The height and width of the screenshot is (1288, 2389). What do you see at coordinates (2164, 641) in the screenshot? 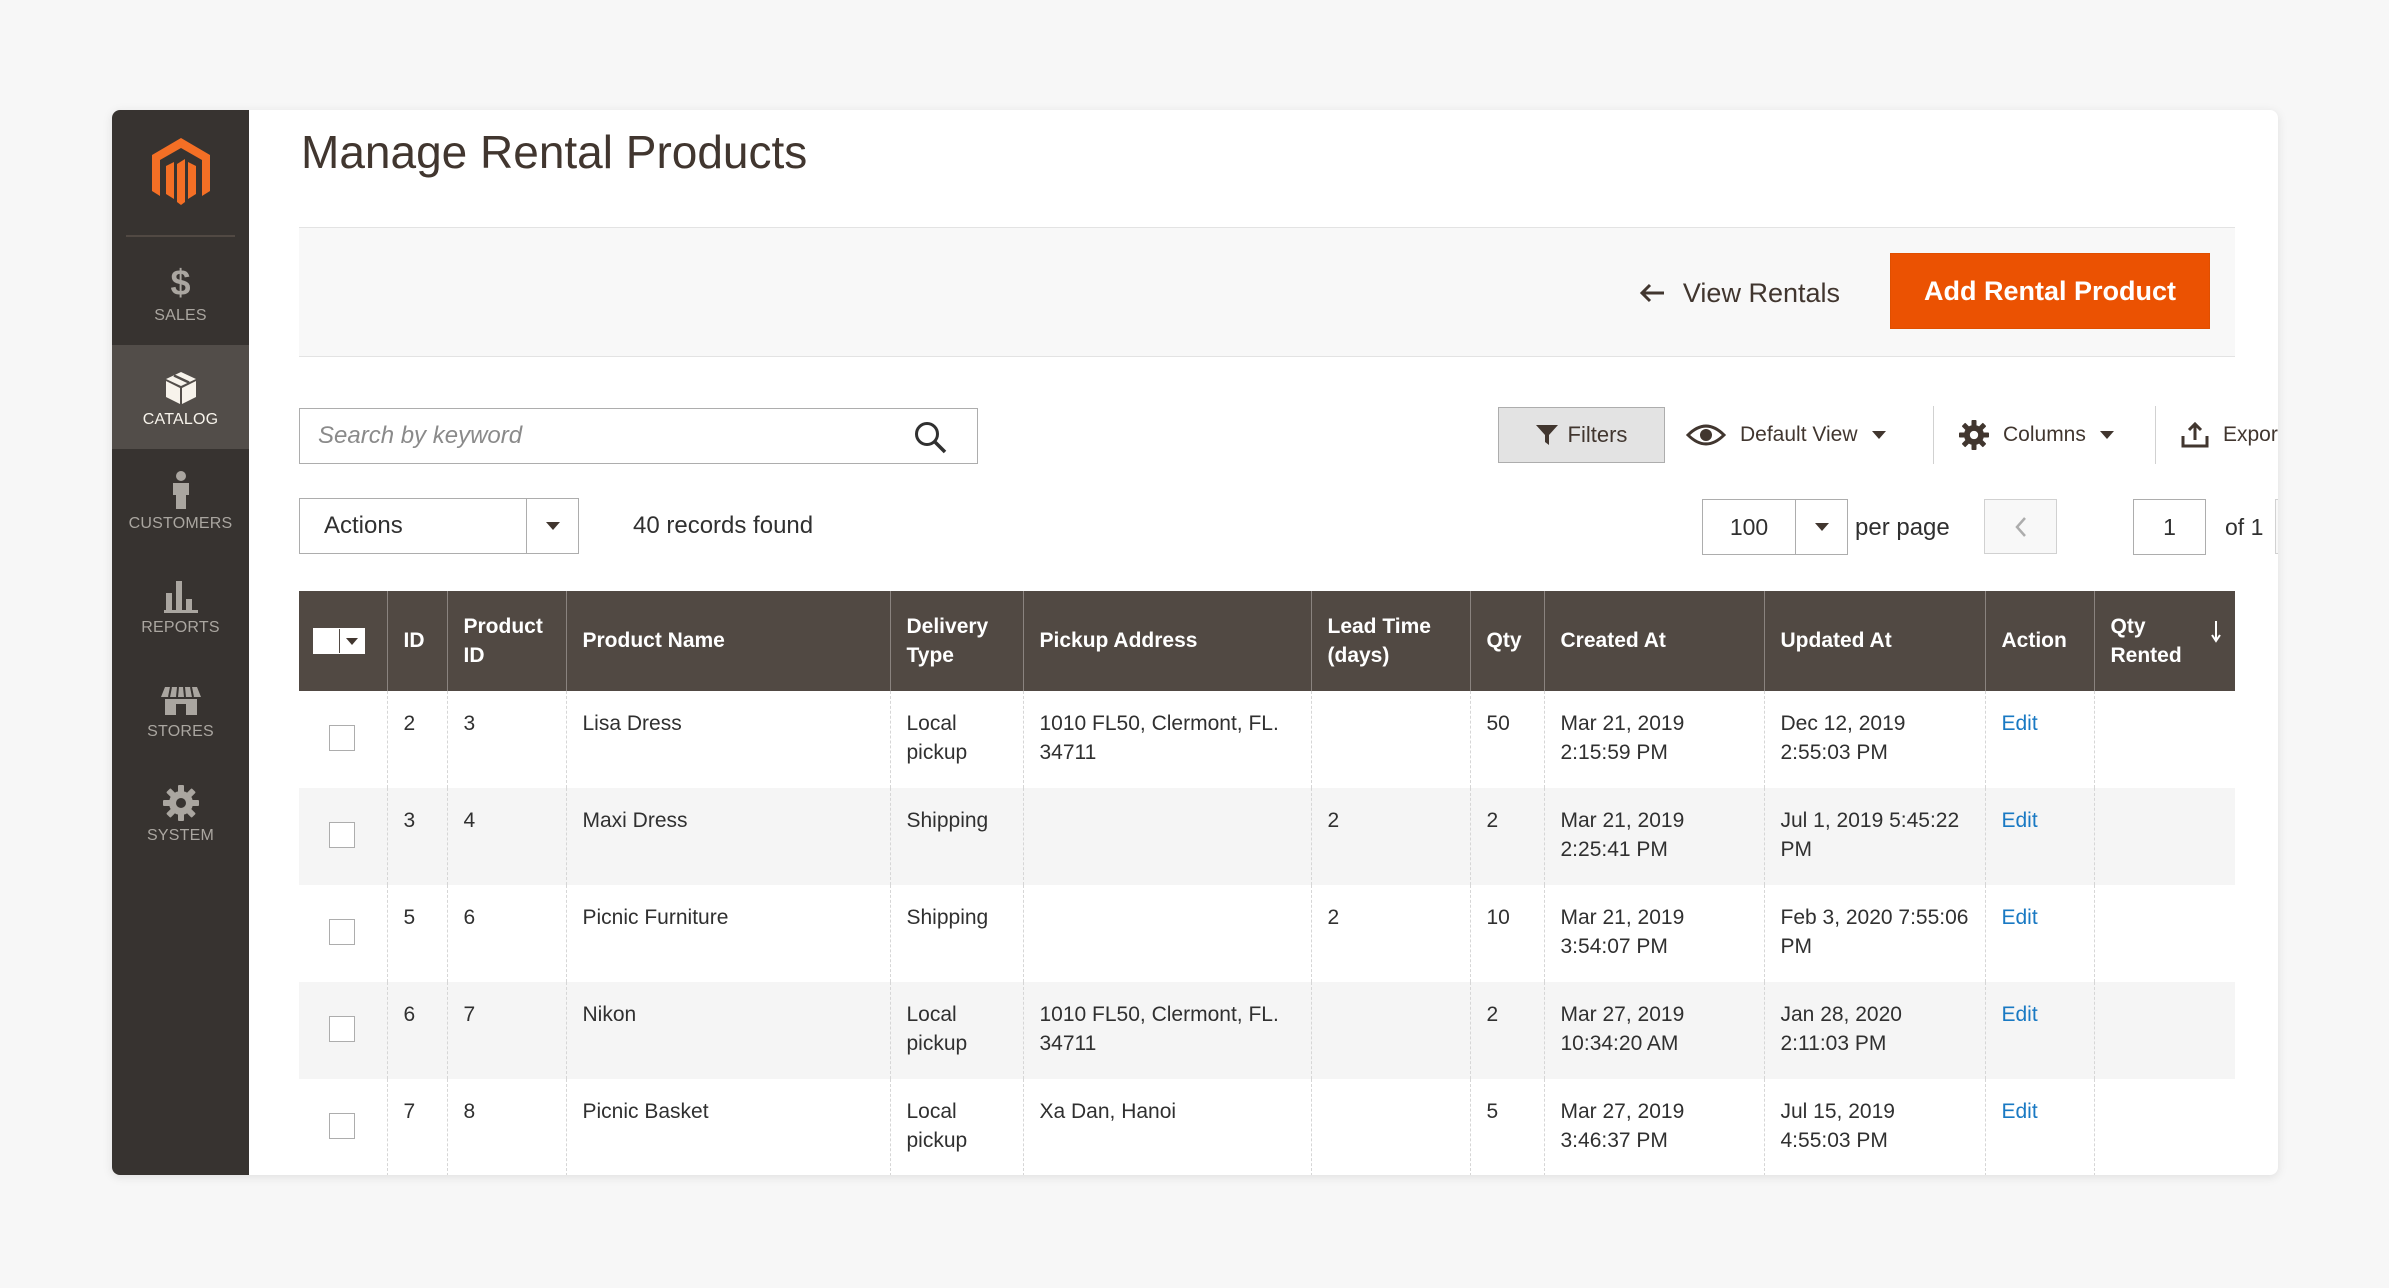
I see `column-header-qty-rented: Qty Rented` at bounding box center [2164, 641].